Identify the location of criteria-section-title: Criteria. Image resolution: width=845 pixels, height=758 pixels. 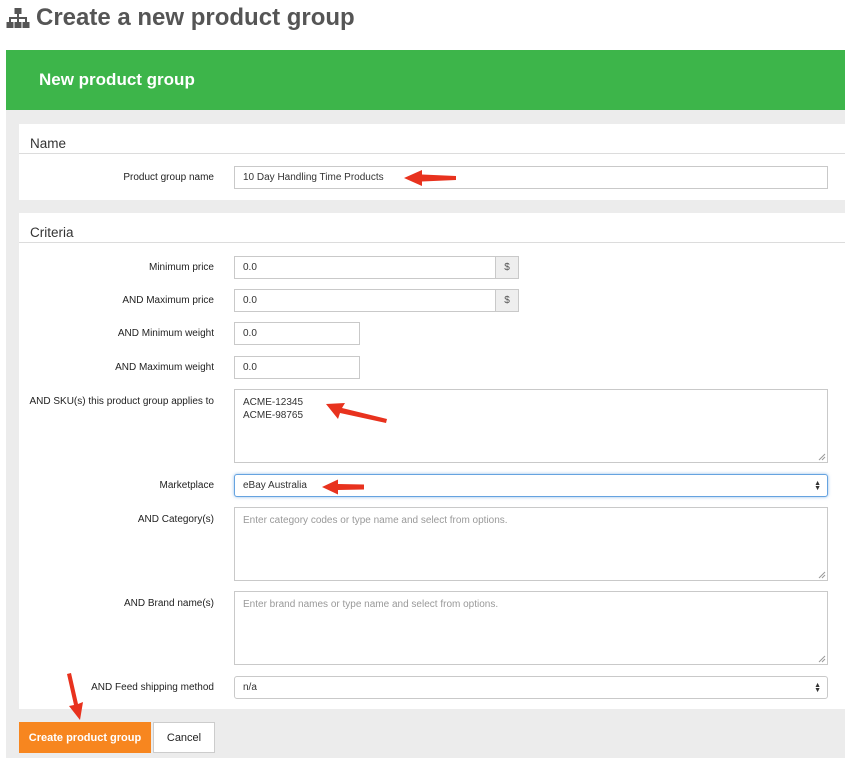
(52, 232).